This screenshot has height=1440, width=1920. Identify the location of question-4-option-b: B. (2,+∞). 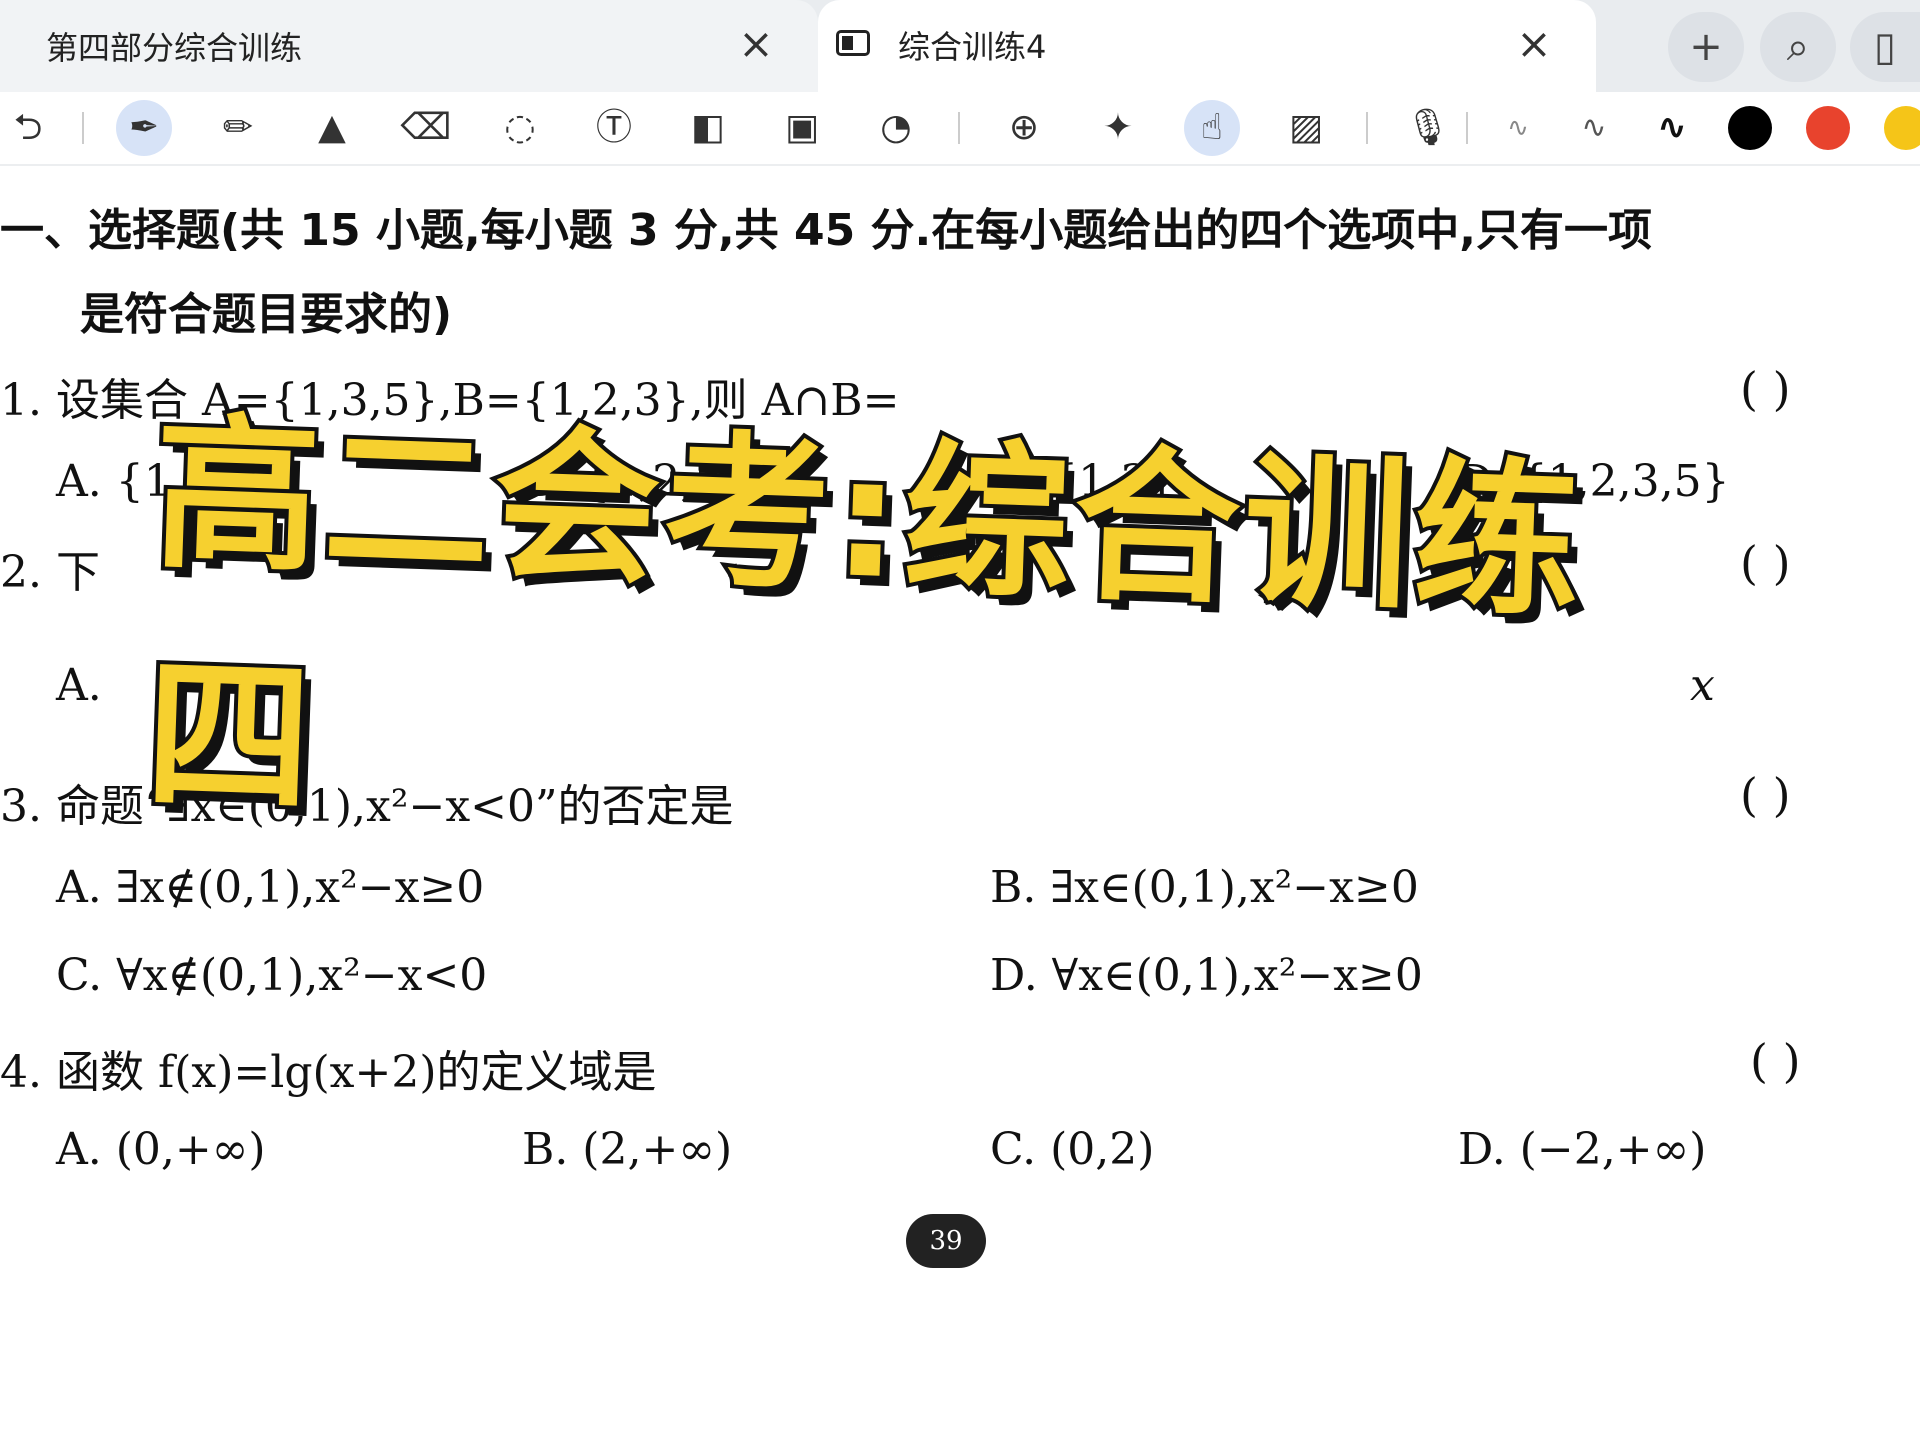
(627, 1149).